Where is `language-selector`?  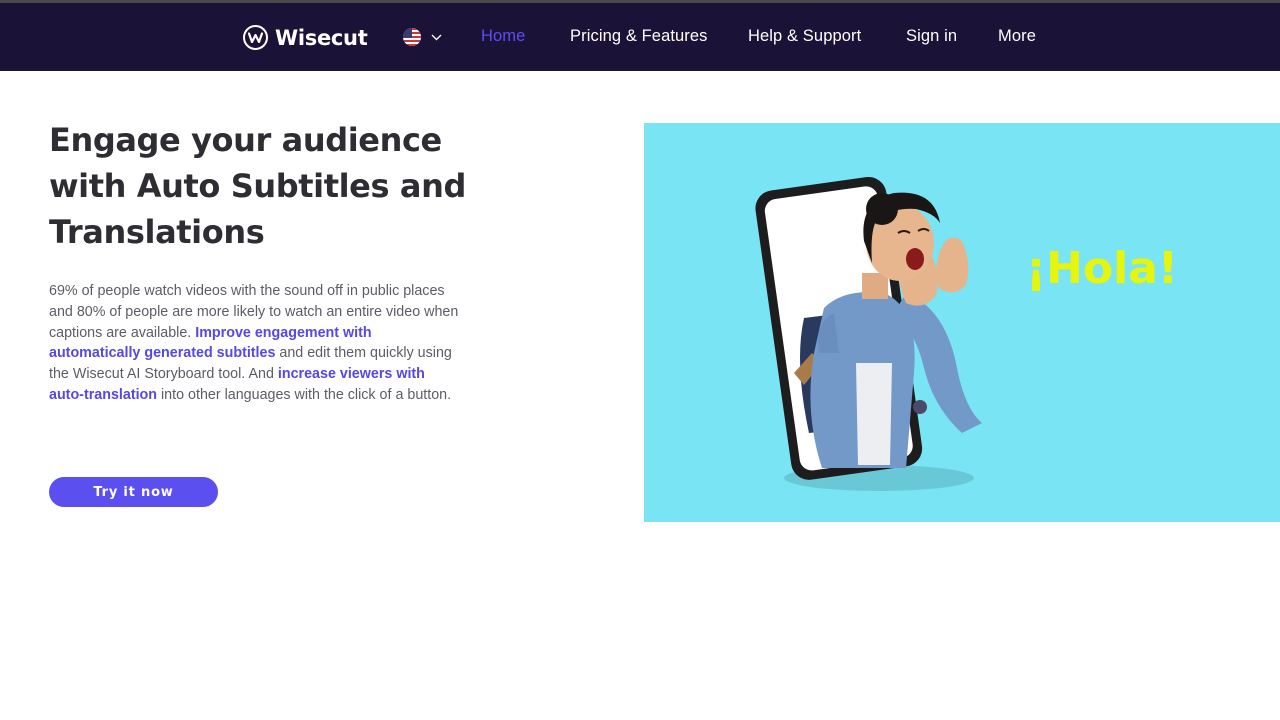
language-selector is located at coordinates (422, 37).